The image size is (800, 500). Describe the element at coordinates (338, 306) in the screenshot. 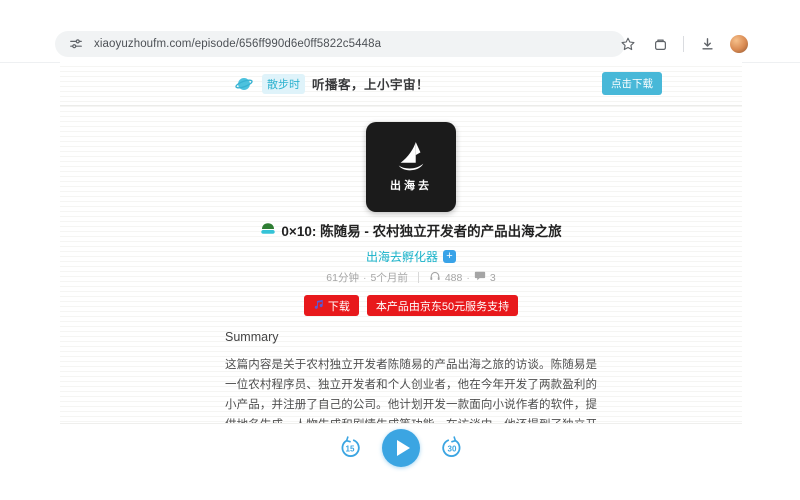

I see `download-button-label: 下载` at that location.